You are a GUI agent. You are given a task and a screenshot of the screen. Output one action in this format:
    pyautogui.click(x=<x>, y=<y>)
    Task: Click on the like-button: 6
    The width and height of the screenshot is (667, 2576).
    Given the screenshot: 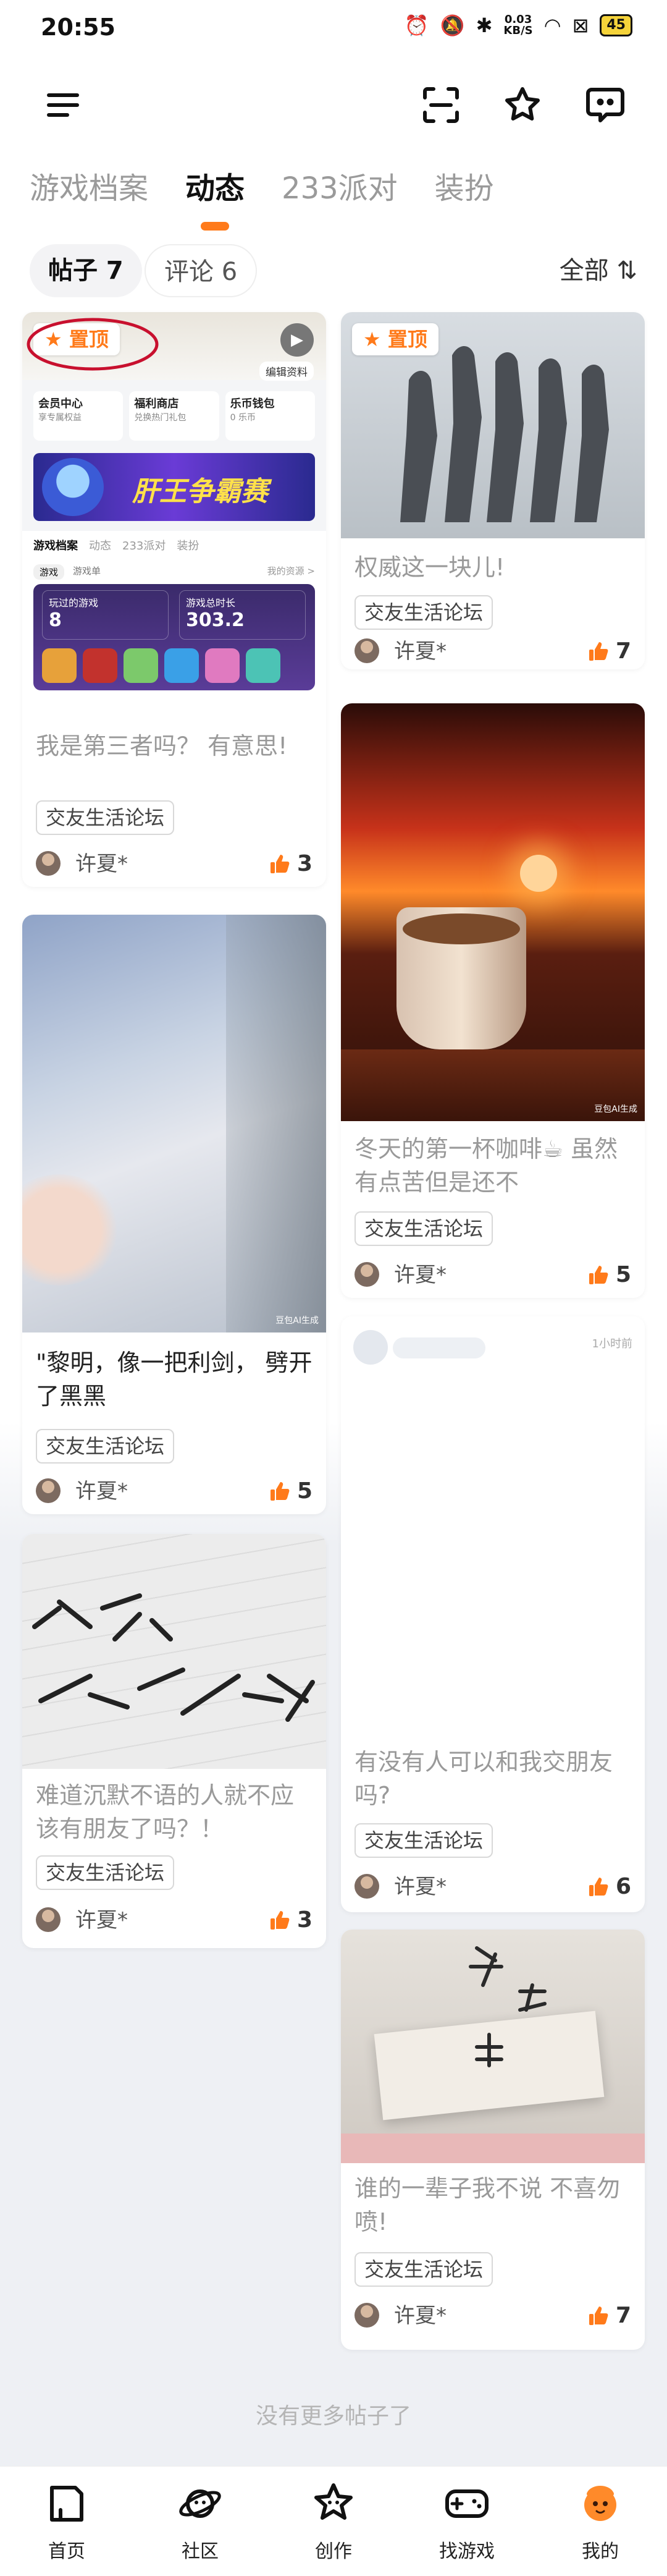 What is the action you would take?
    pyautogui.click(x=610, y=1886)
    